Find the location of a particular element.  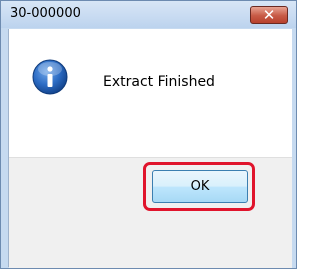

ok-button: OK is located at coordinates (200, 186).